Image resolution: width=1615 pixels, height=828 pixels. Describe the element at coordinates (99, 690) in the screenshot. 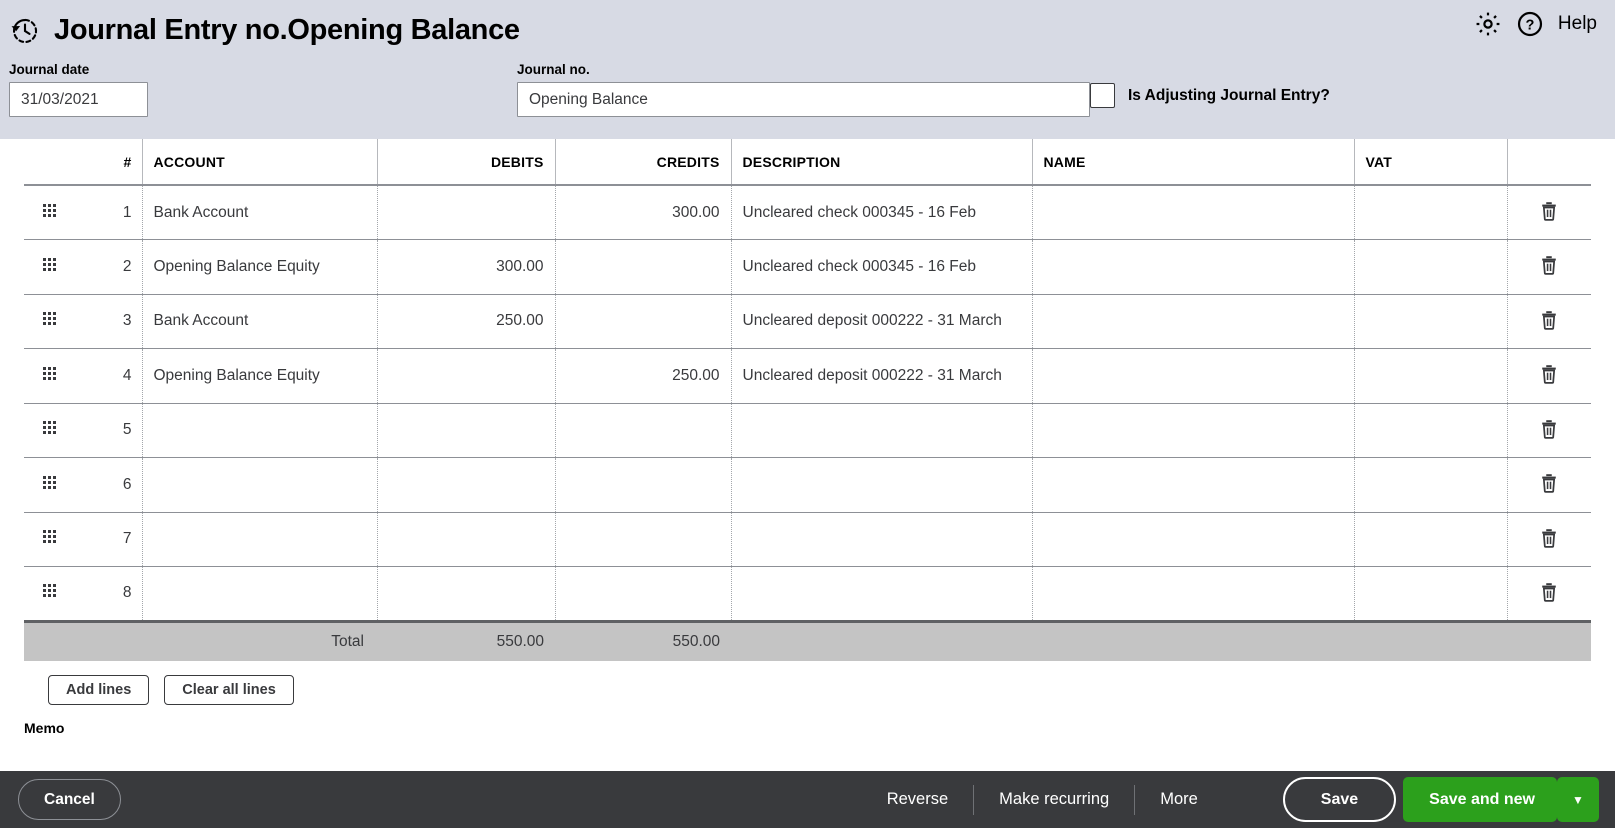

I see `add-lines-button: Add lines` at that location.